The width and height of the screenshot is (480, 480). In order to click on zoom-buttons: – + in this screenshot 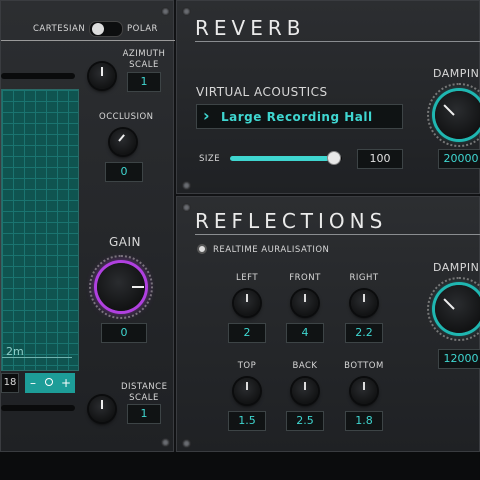, I will do `click(50, 383)`.